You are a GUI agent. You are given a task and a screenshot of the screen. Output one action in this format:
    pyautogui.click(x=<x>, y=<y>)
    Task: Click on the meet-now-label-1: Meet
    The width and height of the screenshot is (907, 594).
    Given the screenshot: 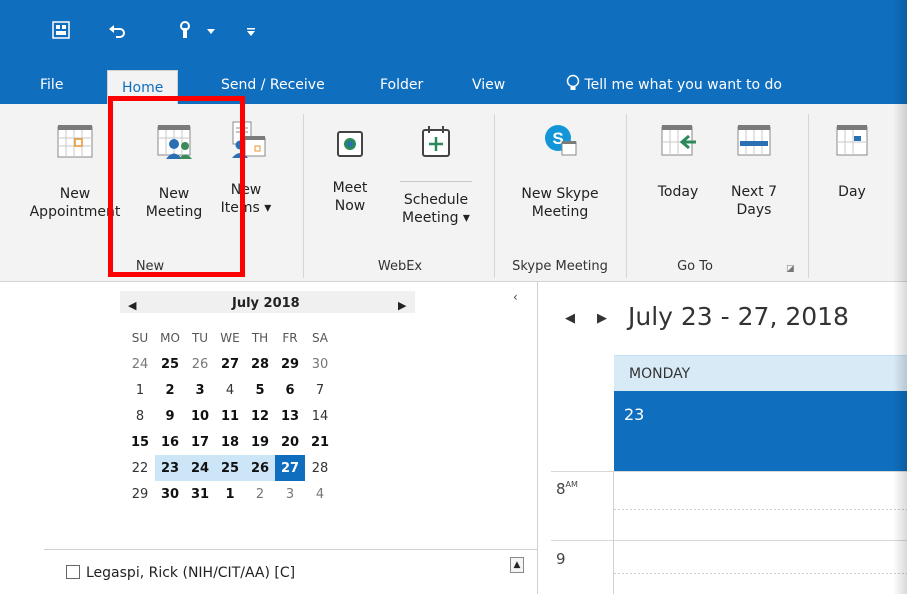 What is the action you would take?
    pyautogui.click(x=350, y=188)
    